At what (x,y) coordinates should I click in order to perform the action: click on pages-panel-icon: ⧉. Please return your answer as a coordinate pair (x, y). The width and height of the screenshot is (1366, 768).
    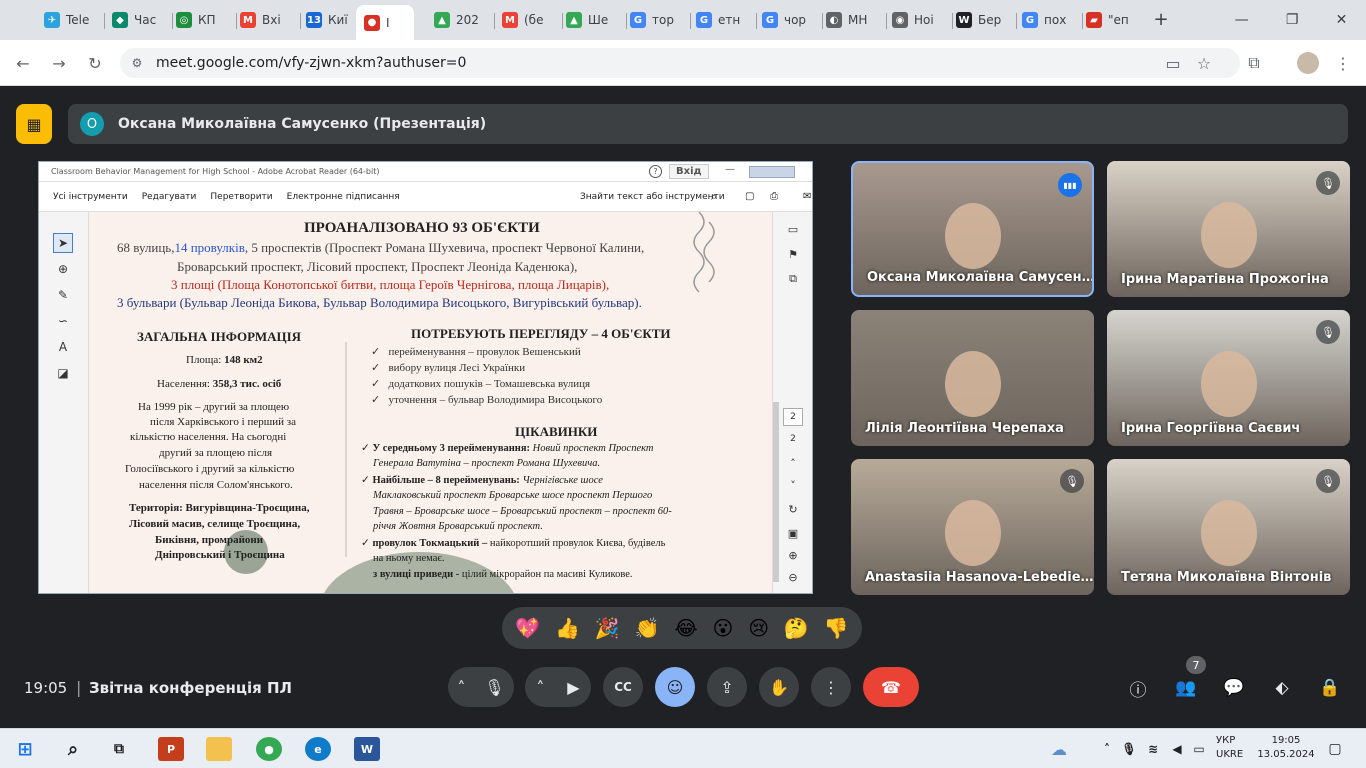
    Looking at the image, I should click on (793, 279).